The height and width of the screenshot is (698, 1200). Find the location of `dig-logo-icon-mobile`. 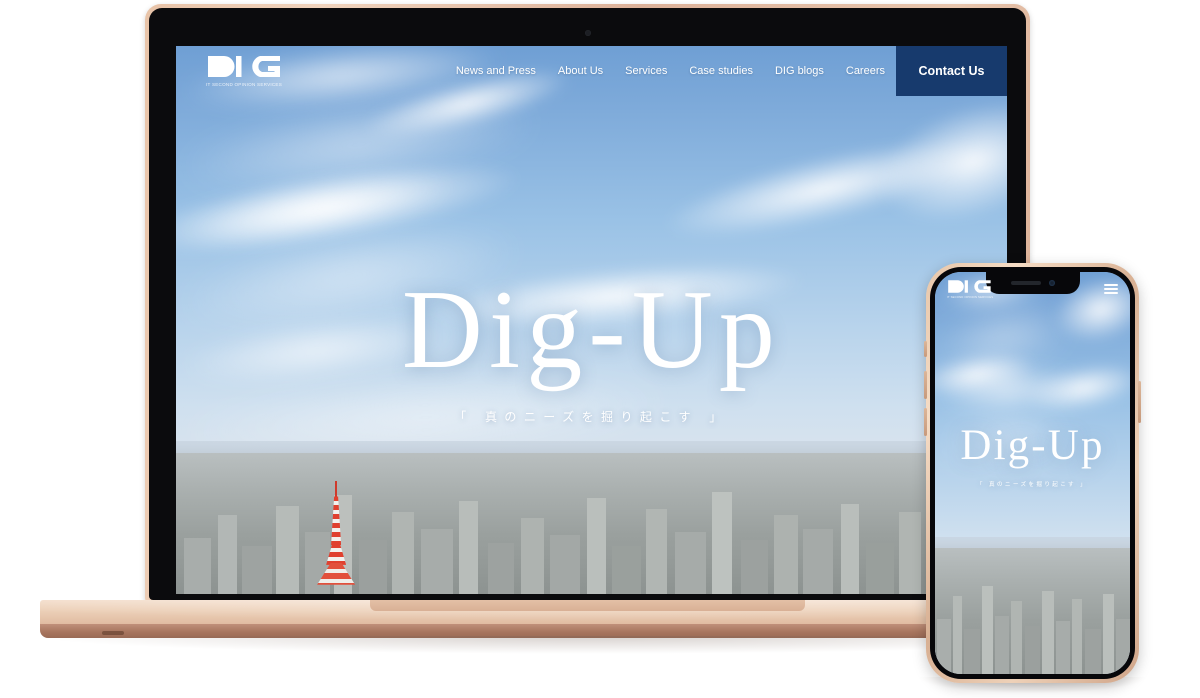

dig-logo-icon-mobile is located at coordinates (969, 286).